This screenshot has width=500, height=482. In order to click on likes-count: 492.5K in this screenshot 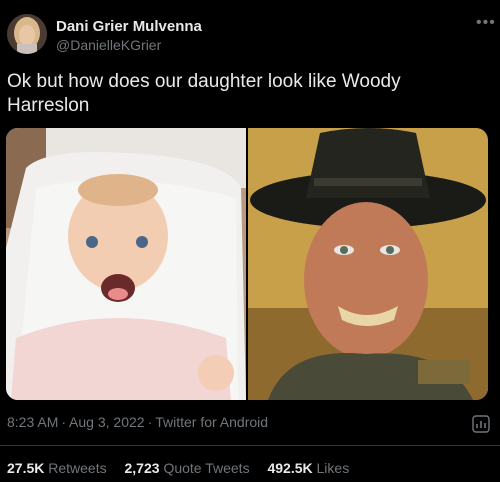, I will do `click(290, 468)`.